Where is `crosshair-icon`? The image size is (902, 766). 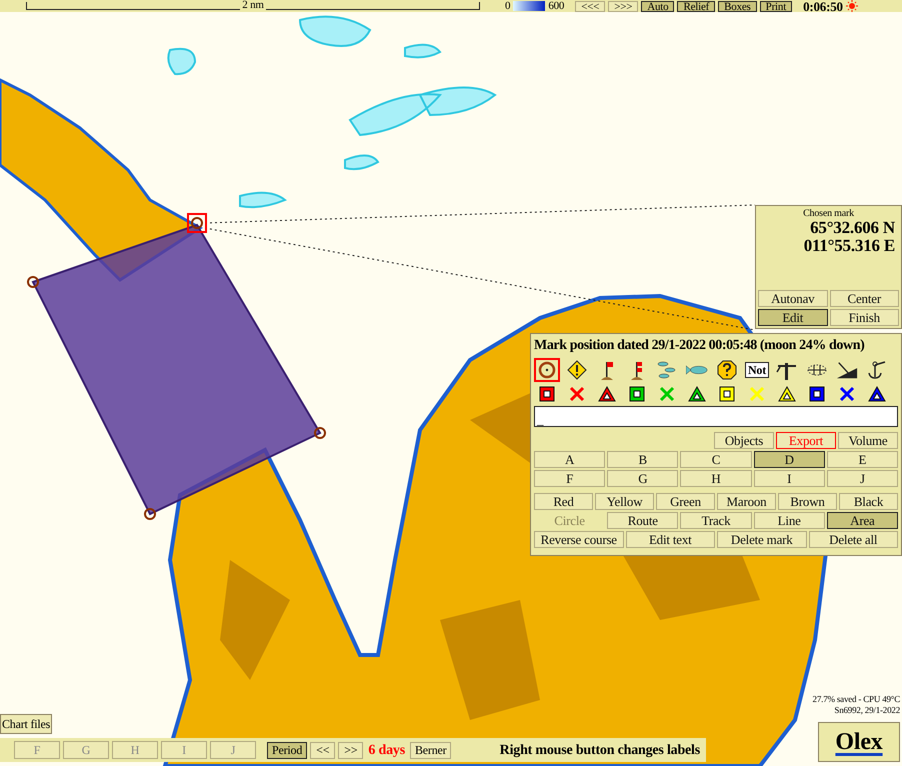
crosshair-icon is located at coordinates (817, 370).